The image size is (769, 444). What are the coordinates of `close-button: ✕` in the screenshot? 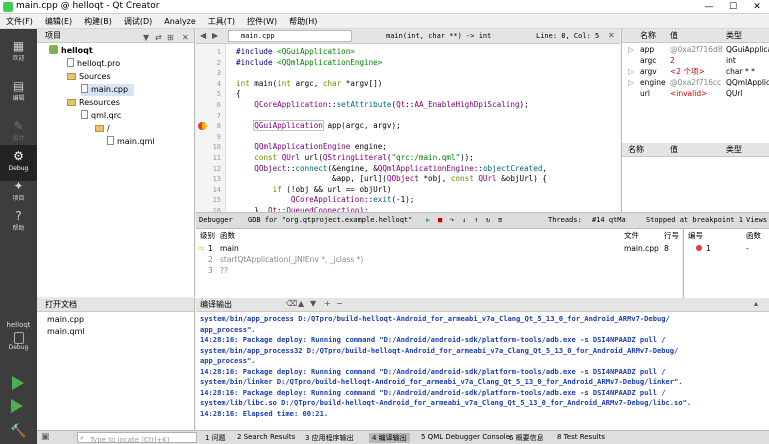 It's located at (757, 7).